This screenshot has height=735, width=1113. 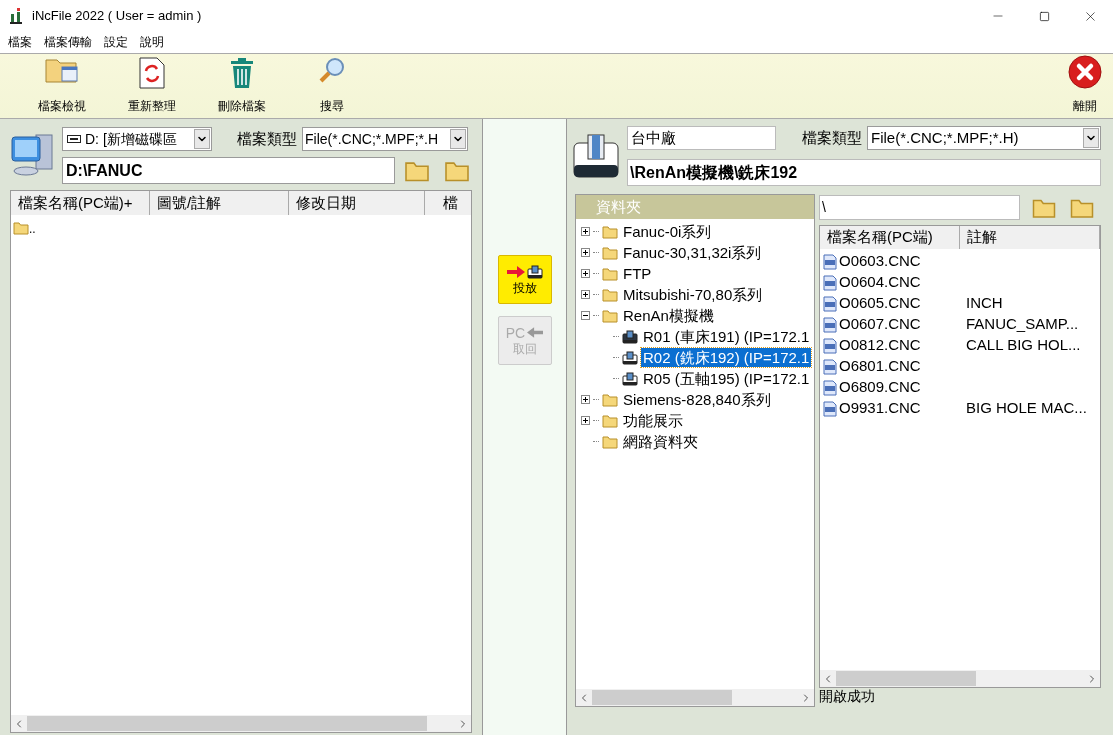 I want to click on column-header: 檔, so click(x=447, y=203).